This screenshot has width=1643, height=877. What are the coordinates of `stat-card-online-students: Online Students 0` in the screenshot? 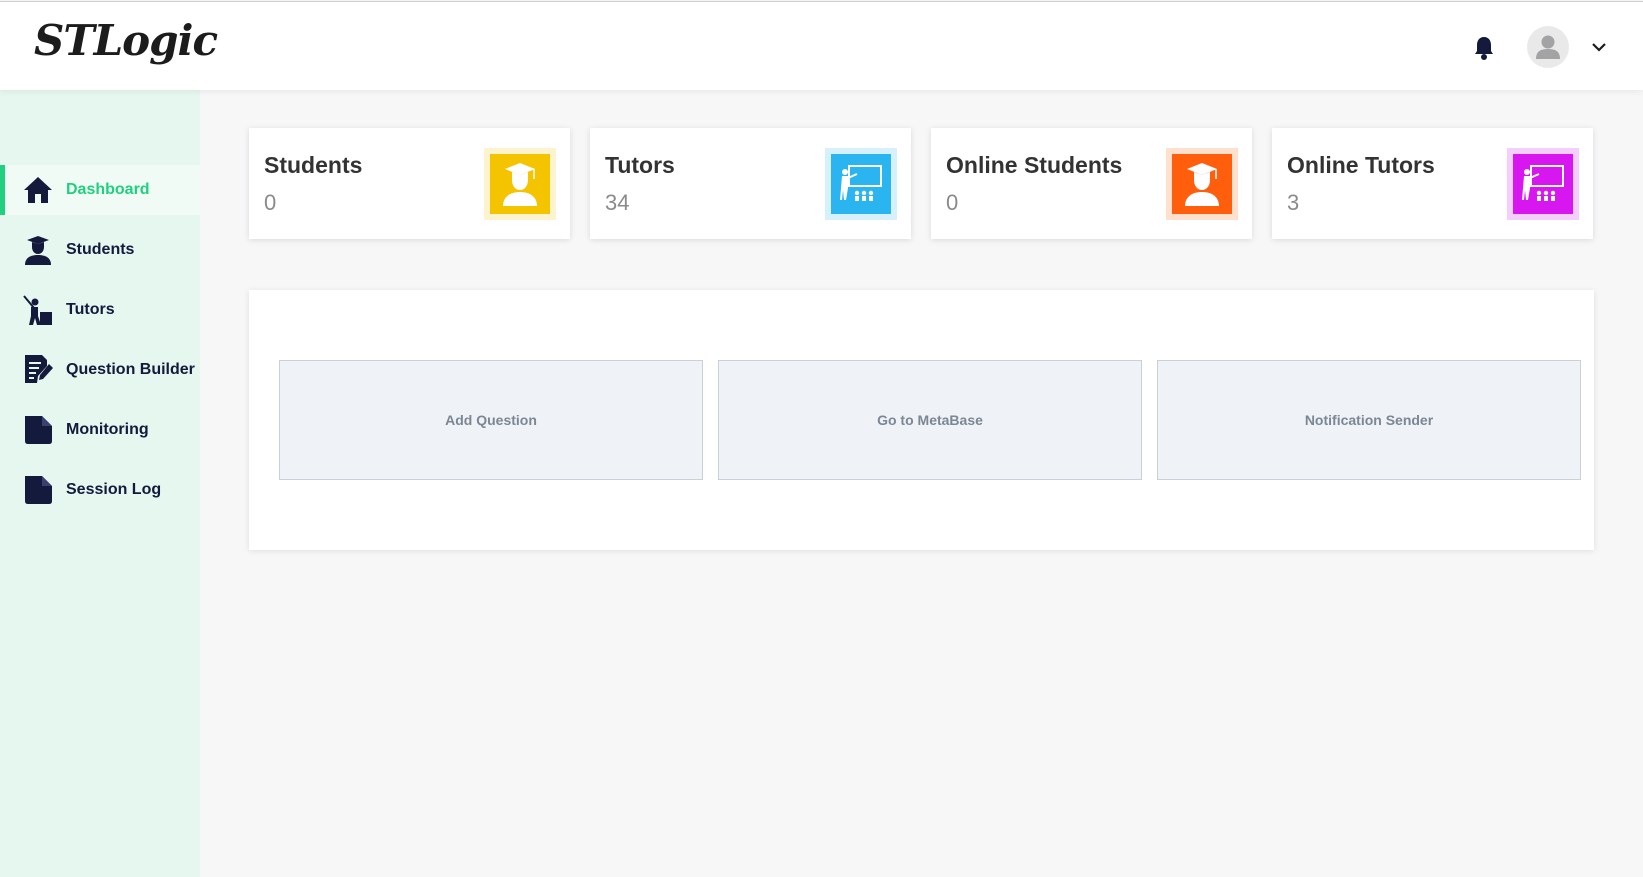 It's located at (1091, 183).